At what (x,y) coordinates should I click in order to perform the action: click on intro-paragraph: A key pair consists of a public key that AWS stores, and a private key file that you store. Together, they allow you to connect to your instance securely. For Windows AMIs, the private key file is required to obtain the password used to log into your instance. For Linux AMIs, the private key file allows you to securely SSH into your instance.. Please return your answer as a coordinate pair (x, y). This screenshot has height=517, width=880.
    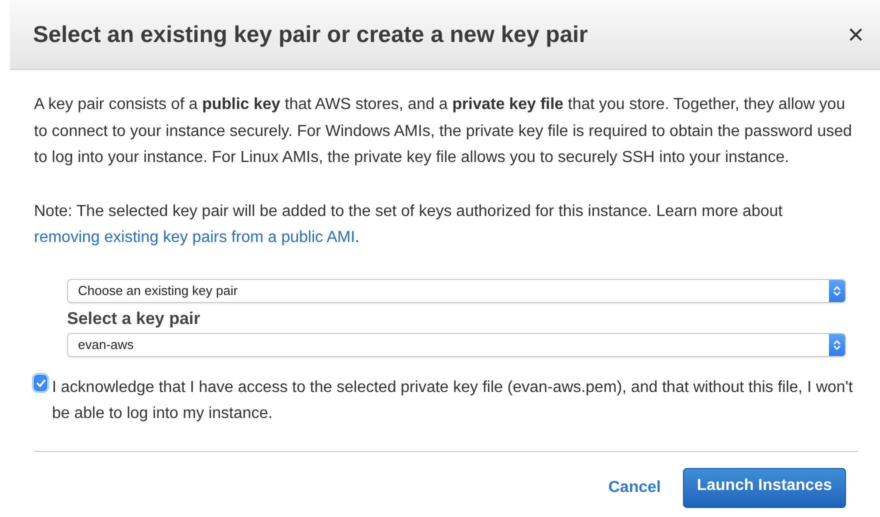
    Looking at the image, I should click on (443, 131).